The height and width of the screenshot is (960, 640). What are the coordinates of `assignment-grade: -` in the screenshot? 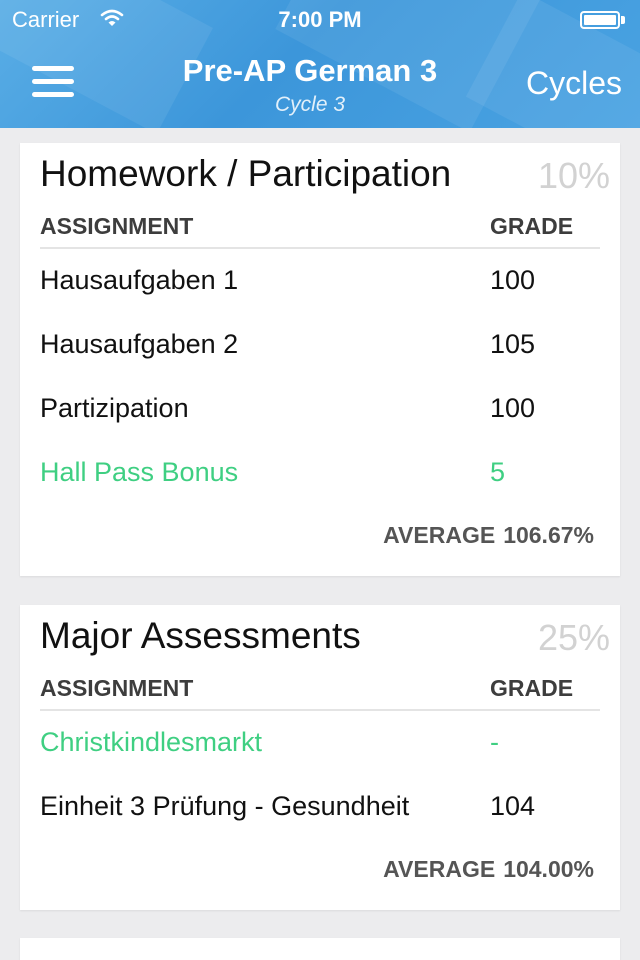 It's located at (494, 742).